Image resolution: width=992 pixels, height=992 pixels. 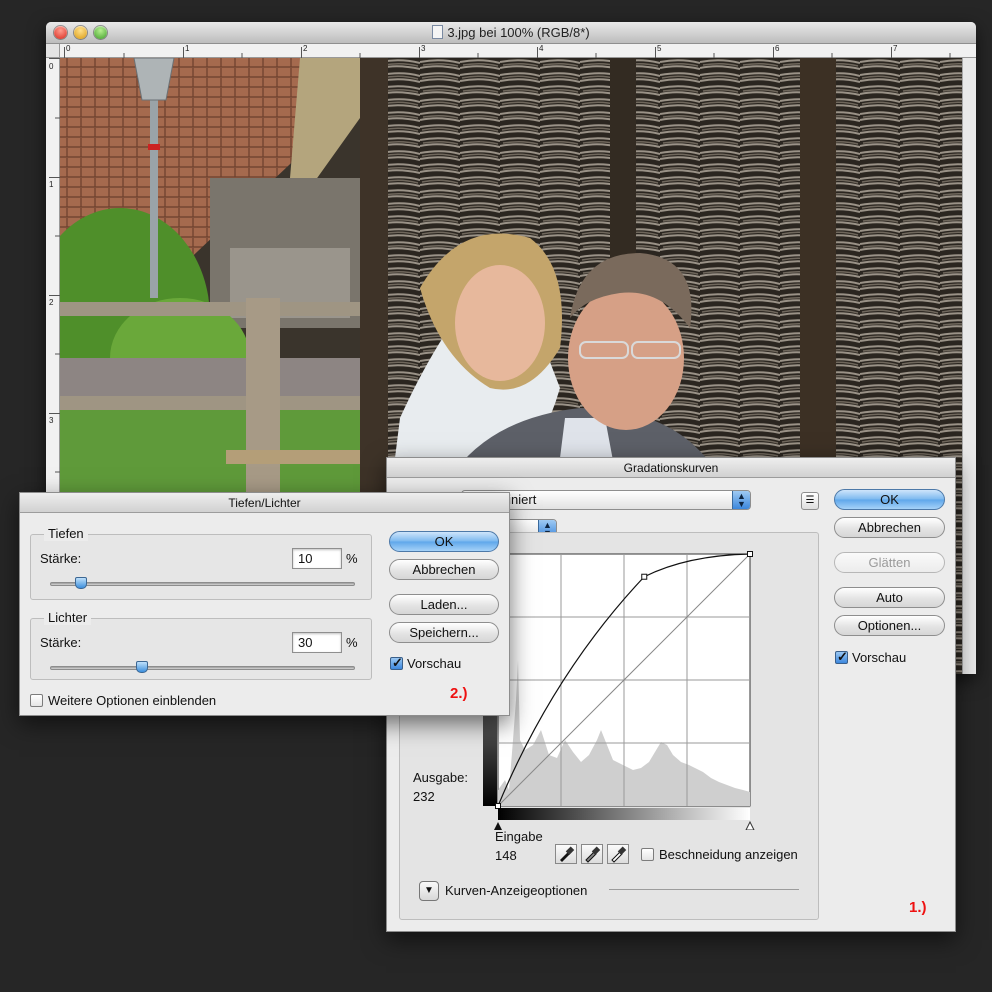 What do you see at coordinates (918, 907) in the screenshot?
I see `annotation-label: 1.)` at bounding box center [918, 907].